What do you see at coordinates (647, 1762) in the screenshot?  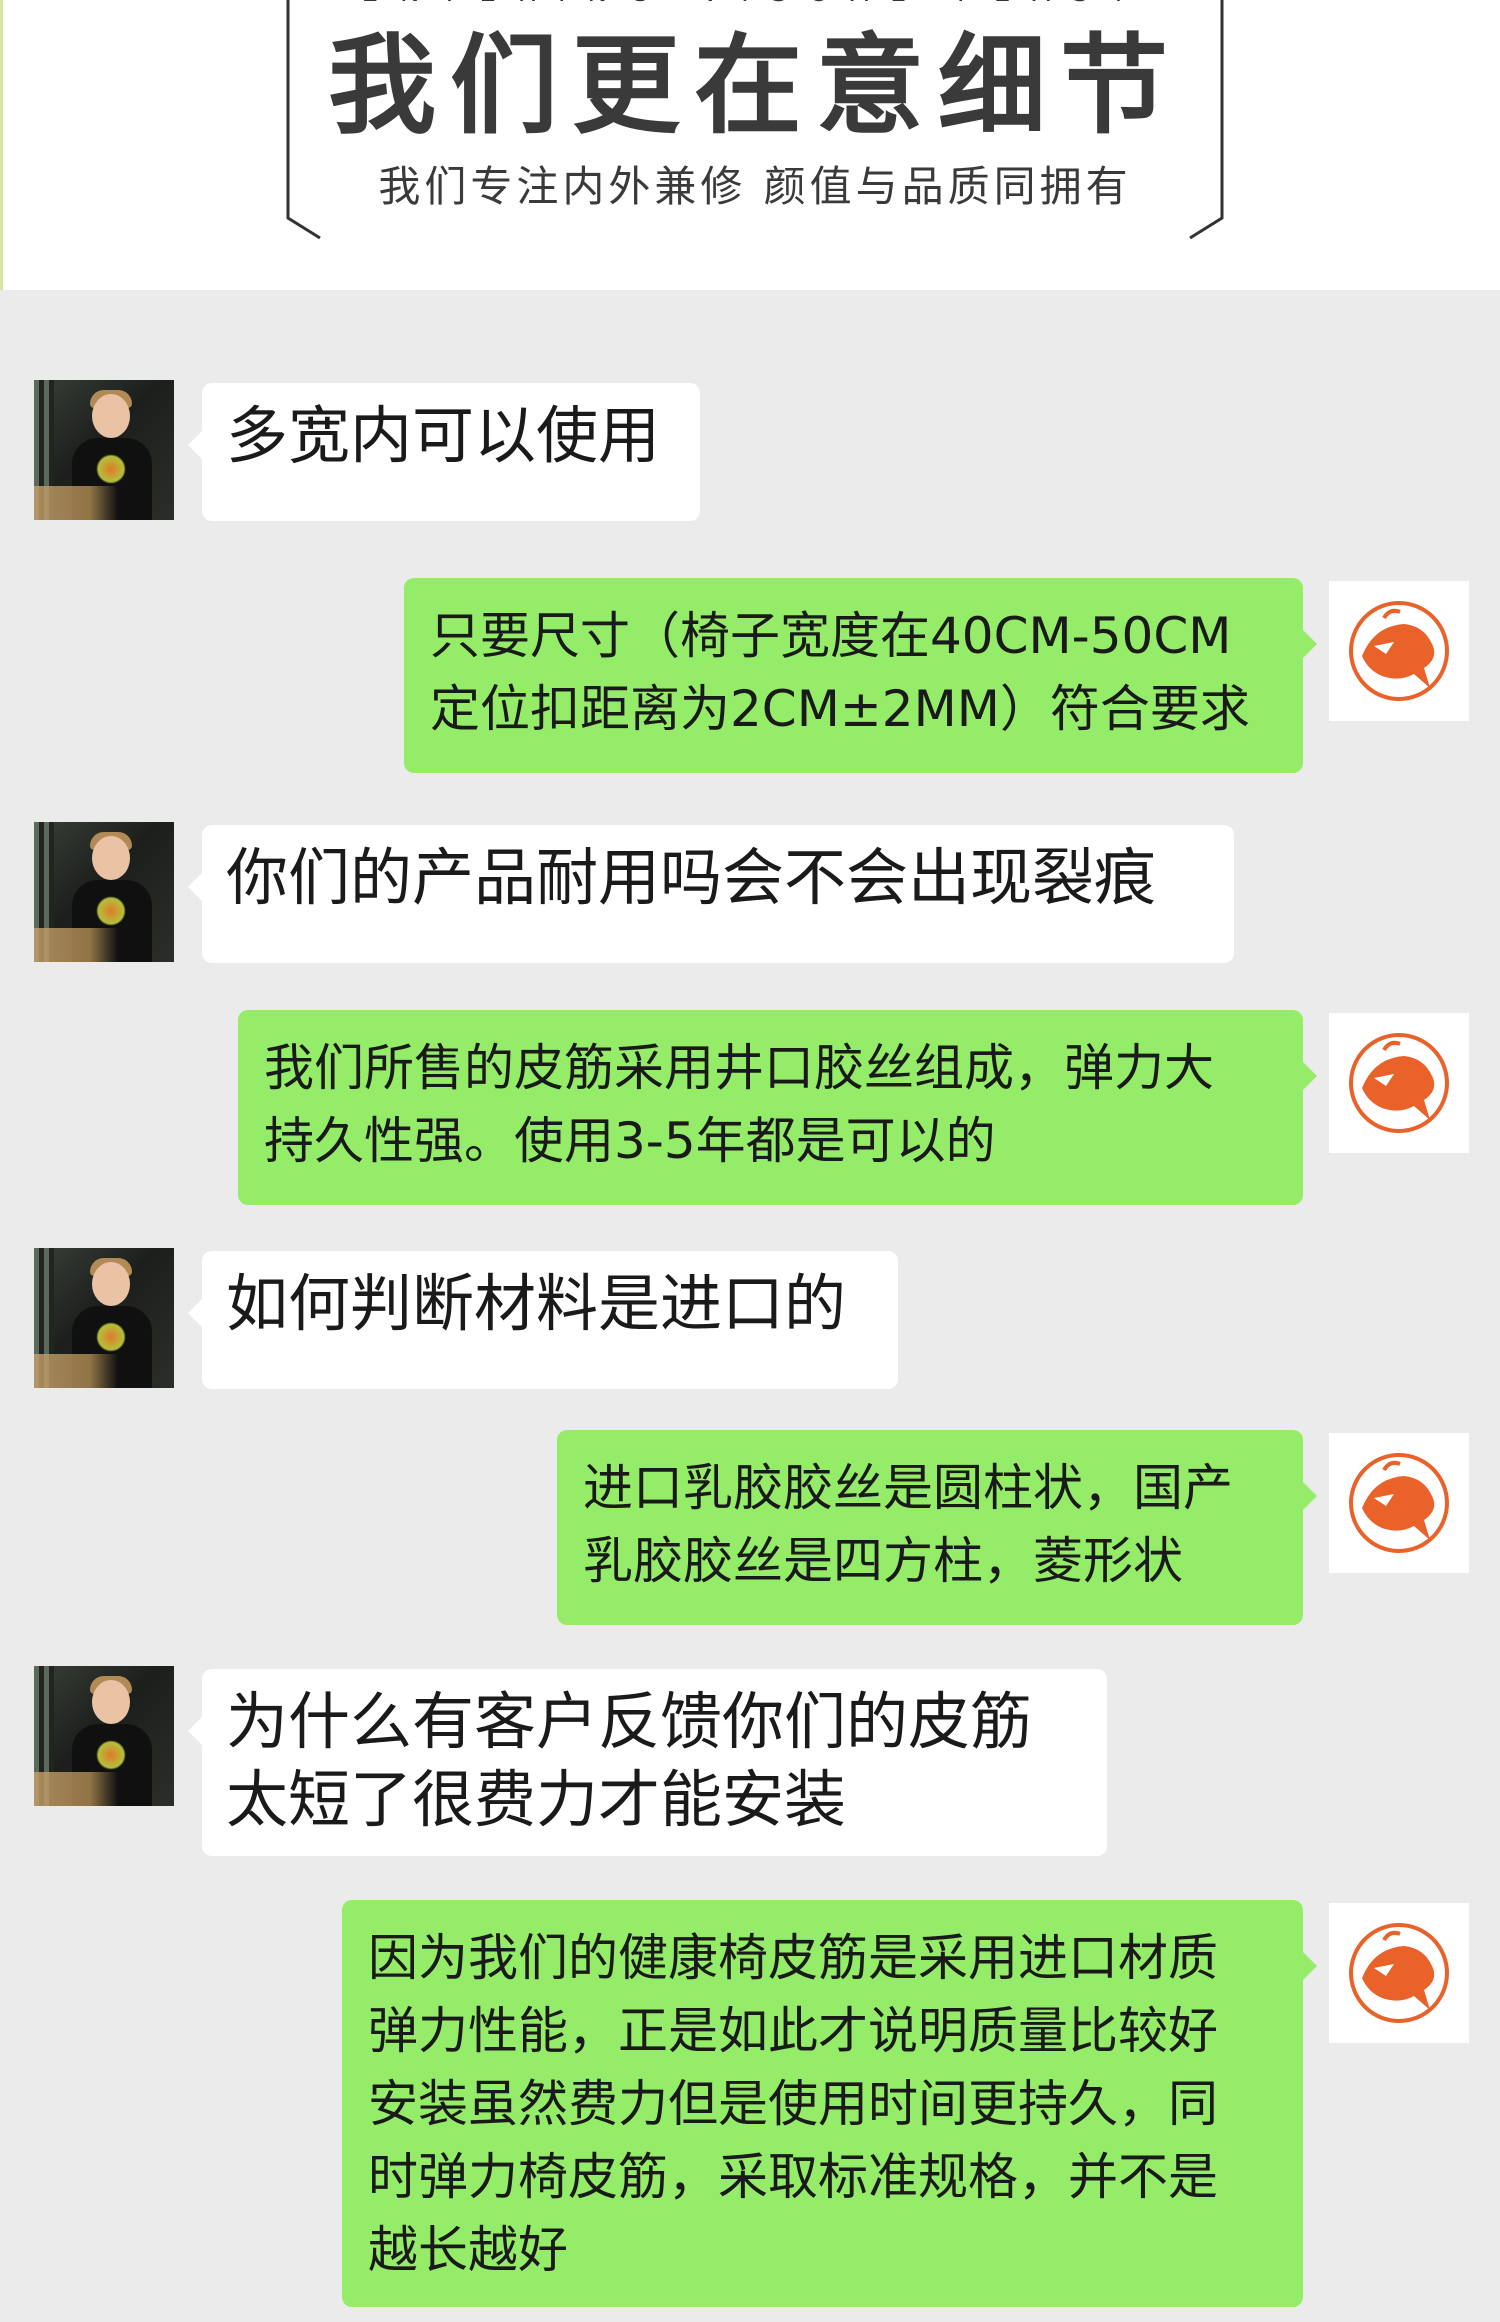 I see `message-bubble-received: 为什么有客户反馈你们的皮筋 太短了很费力才能安装` at bounding box center [647, 1762].